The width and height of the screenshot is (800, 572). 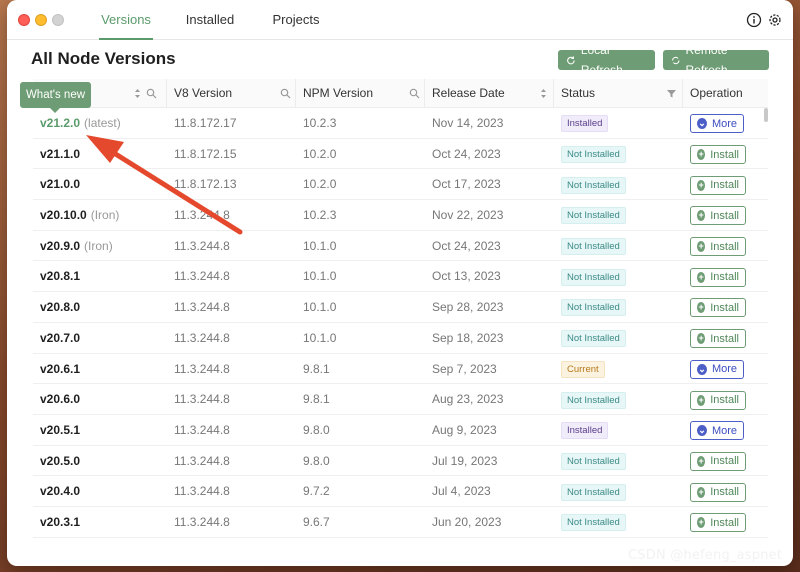 What do you see at coordinates (766, 115) in the screenshot?
I see `scrollbar-thumb` at bounding box center [766, 115].